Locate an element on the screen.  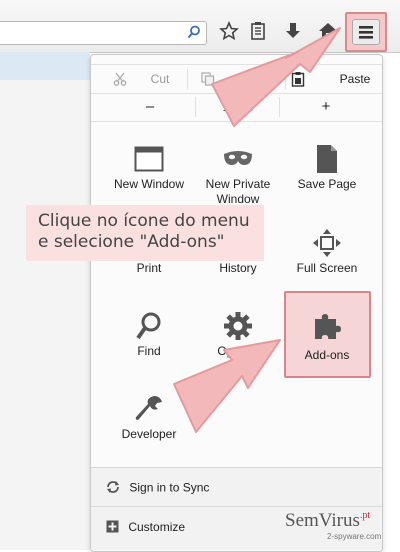
clipboard-icon is located at coordinates (298, 79).